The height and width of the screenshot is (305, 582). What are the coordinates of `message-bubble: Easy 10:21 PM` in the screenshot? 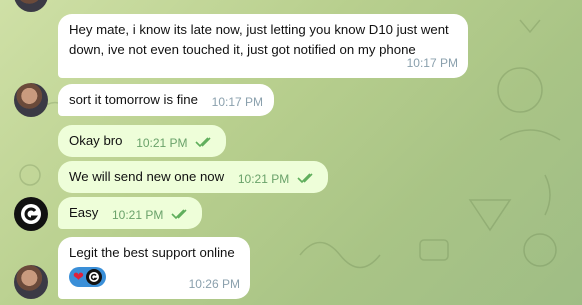 It's located at (130, 213).